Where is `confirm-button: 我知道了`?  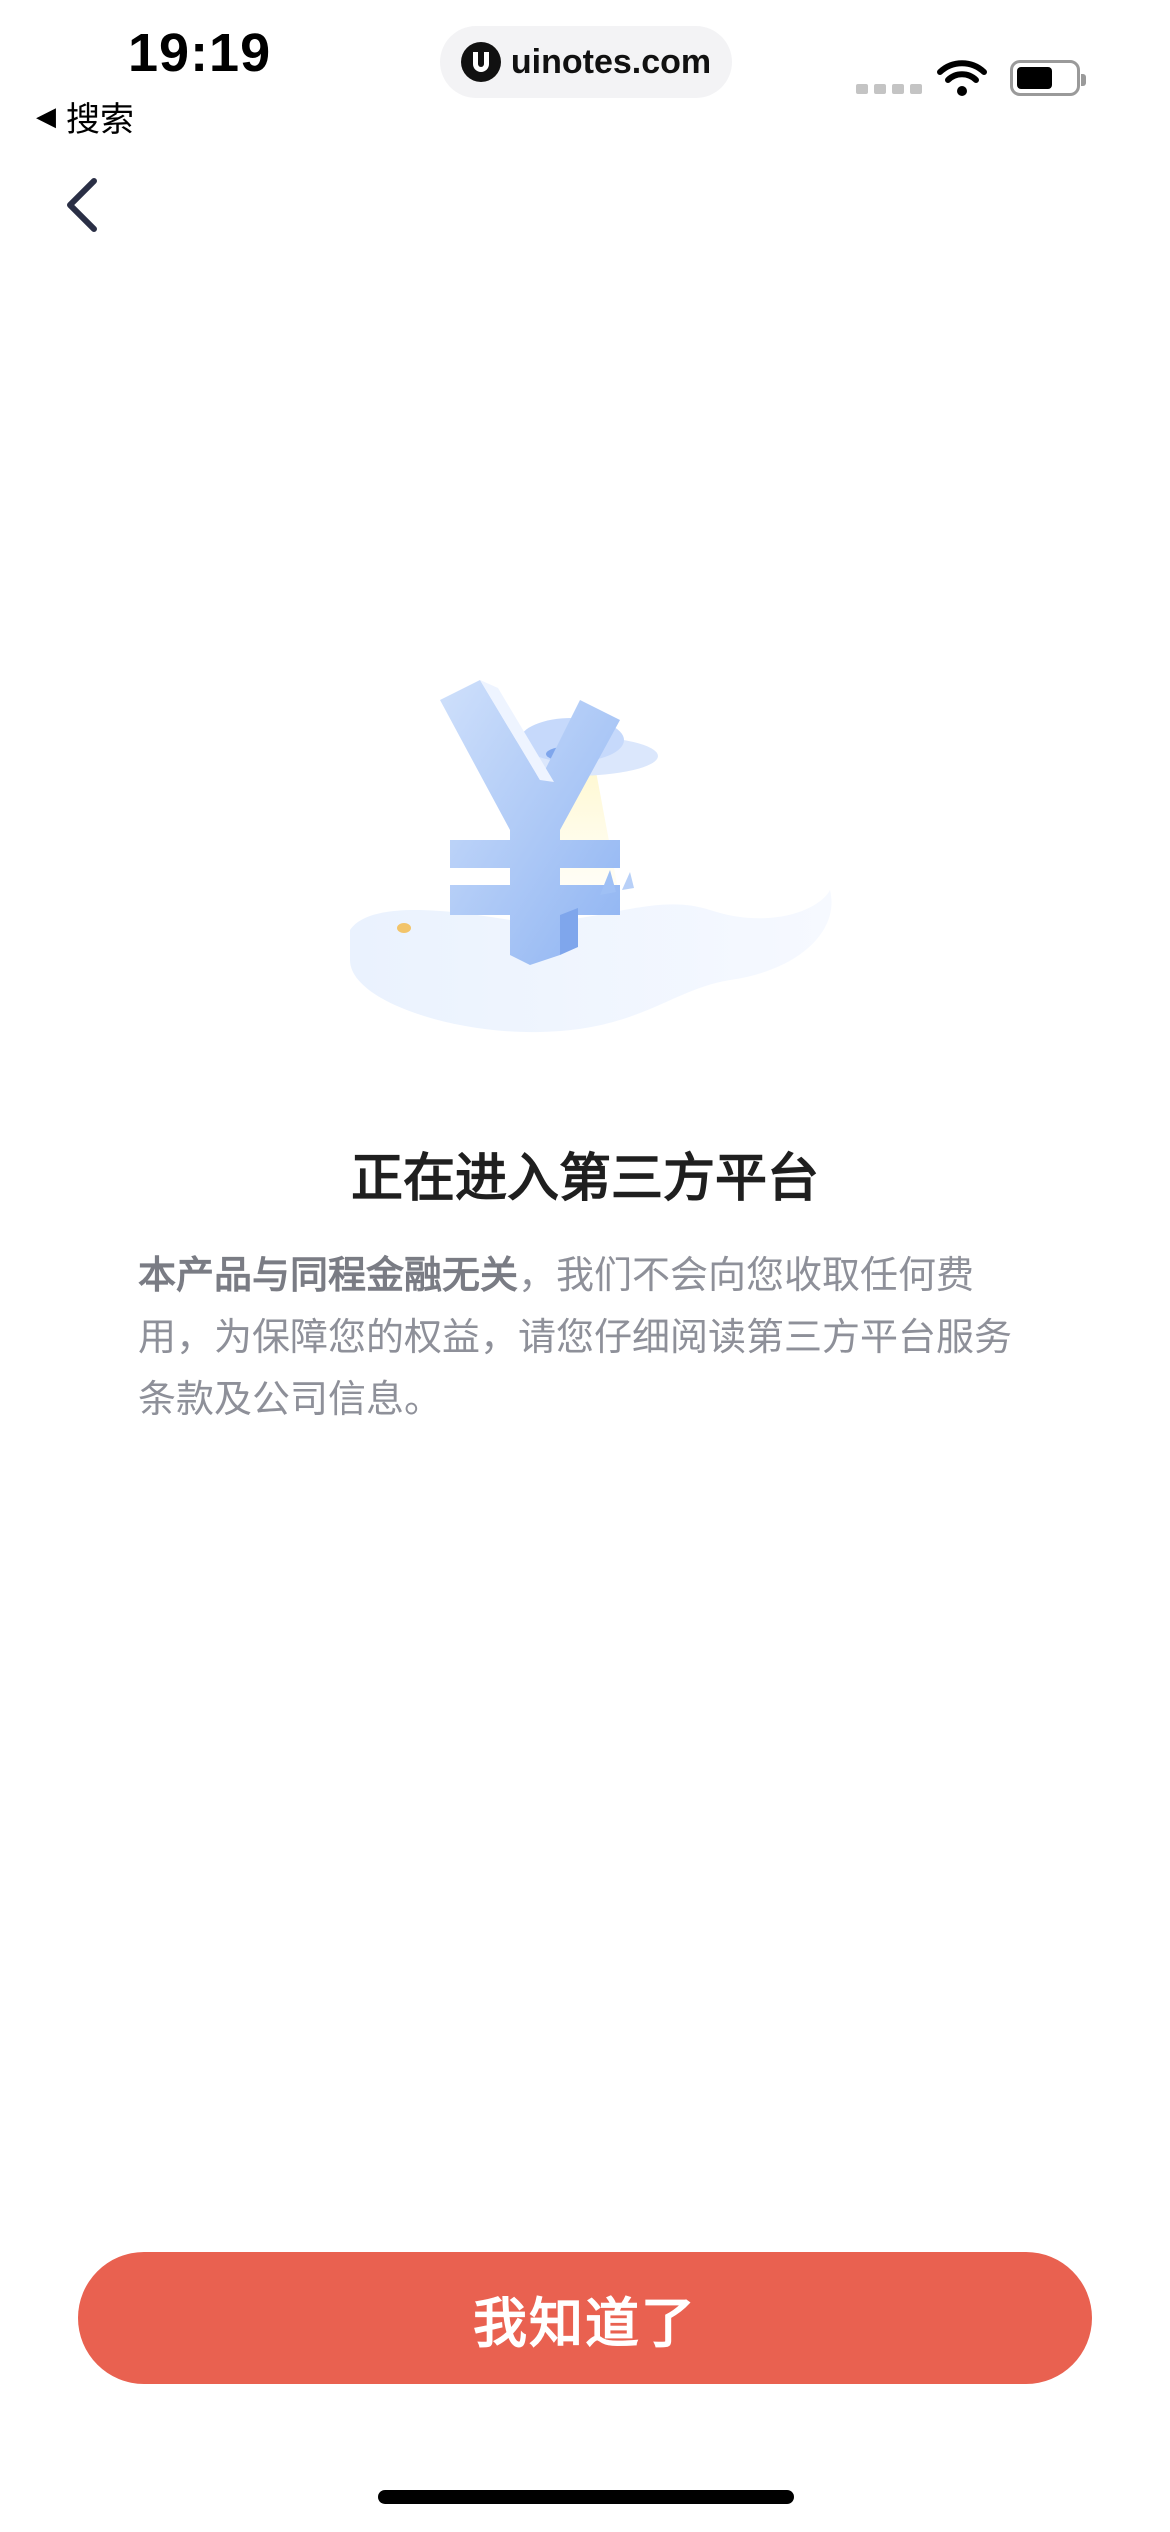 confirm-button: 我知道了 is located at coordinates (585, 2318).